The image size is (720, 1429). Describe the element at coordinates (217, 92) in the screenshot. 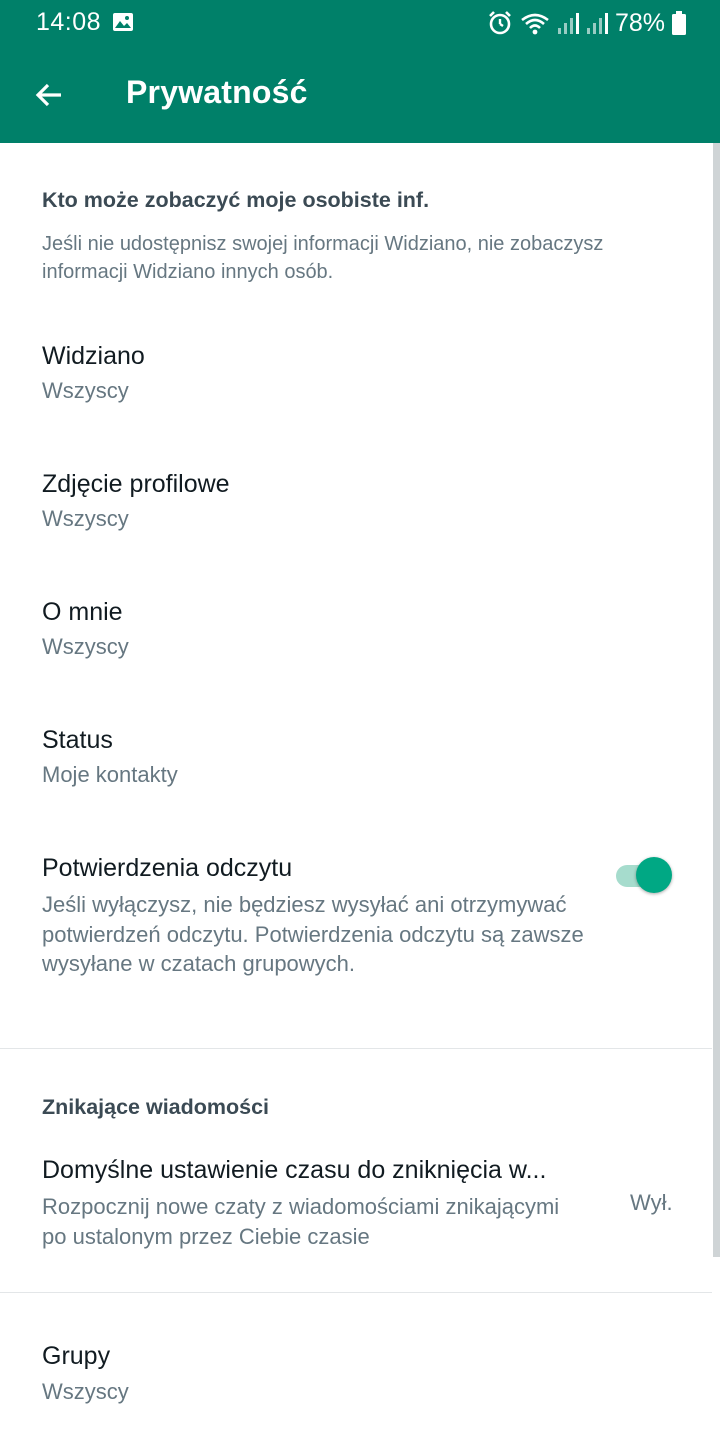

I see `page-title: Prywatność` at that location.